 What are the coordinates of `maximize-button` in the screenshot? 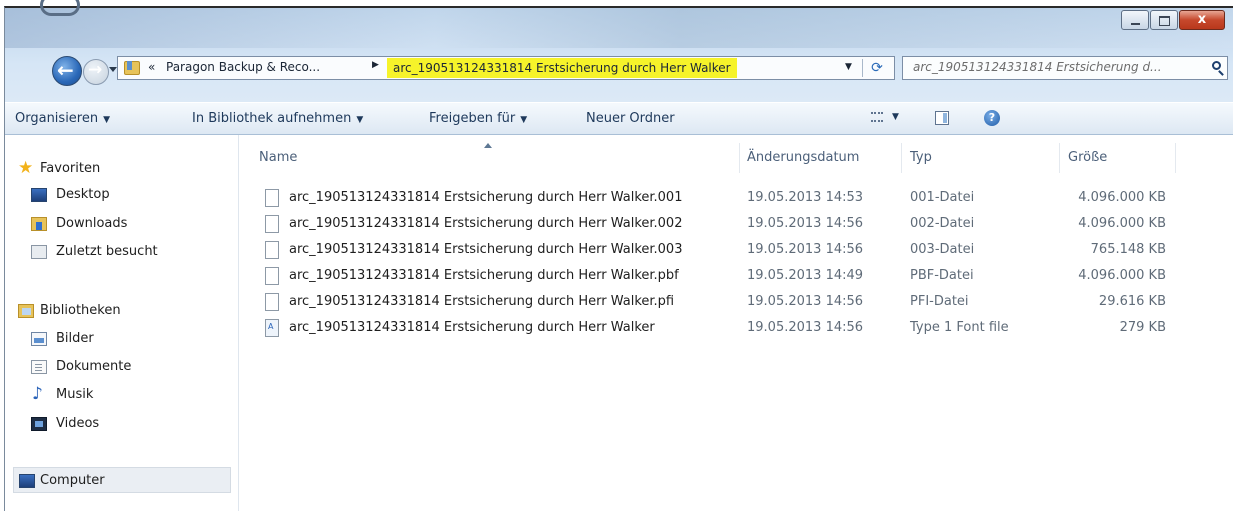 It's located at (1164, 20).